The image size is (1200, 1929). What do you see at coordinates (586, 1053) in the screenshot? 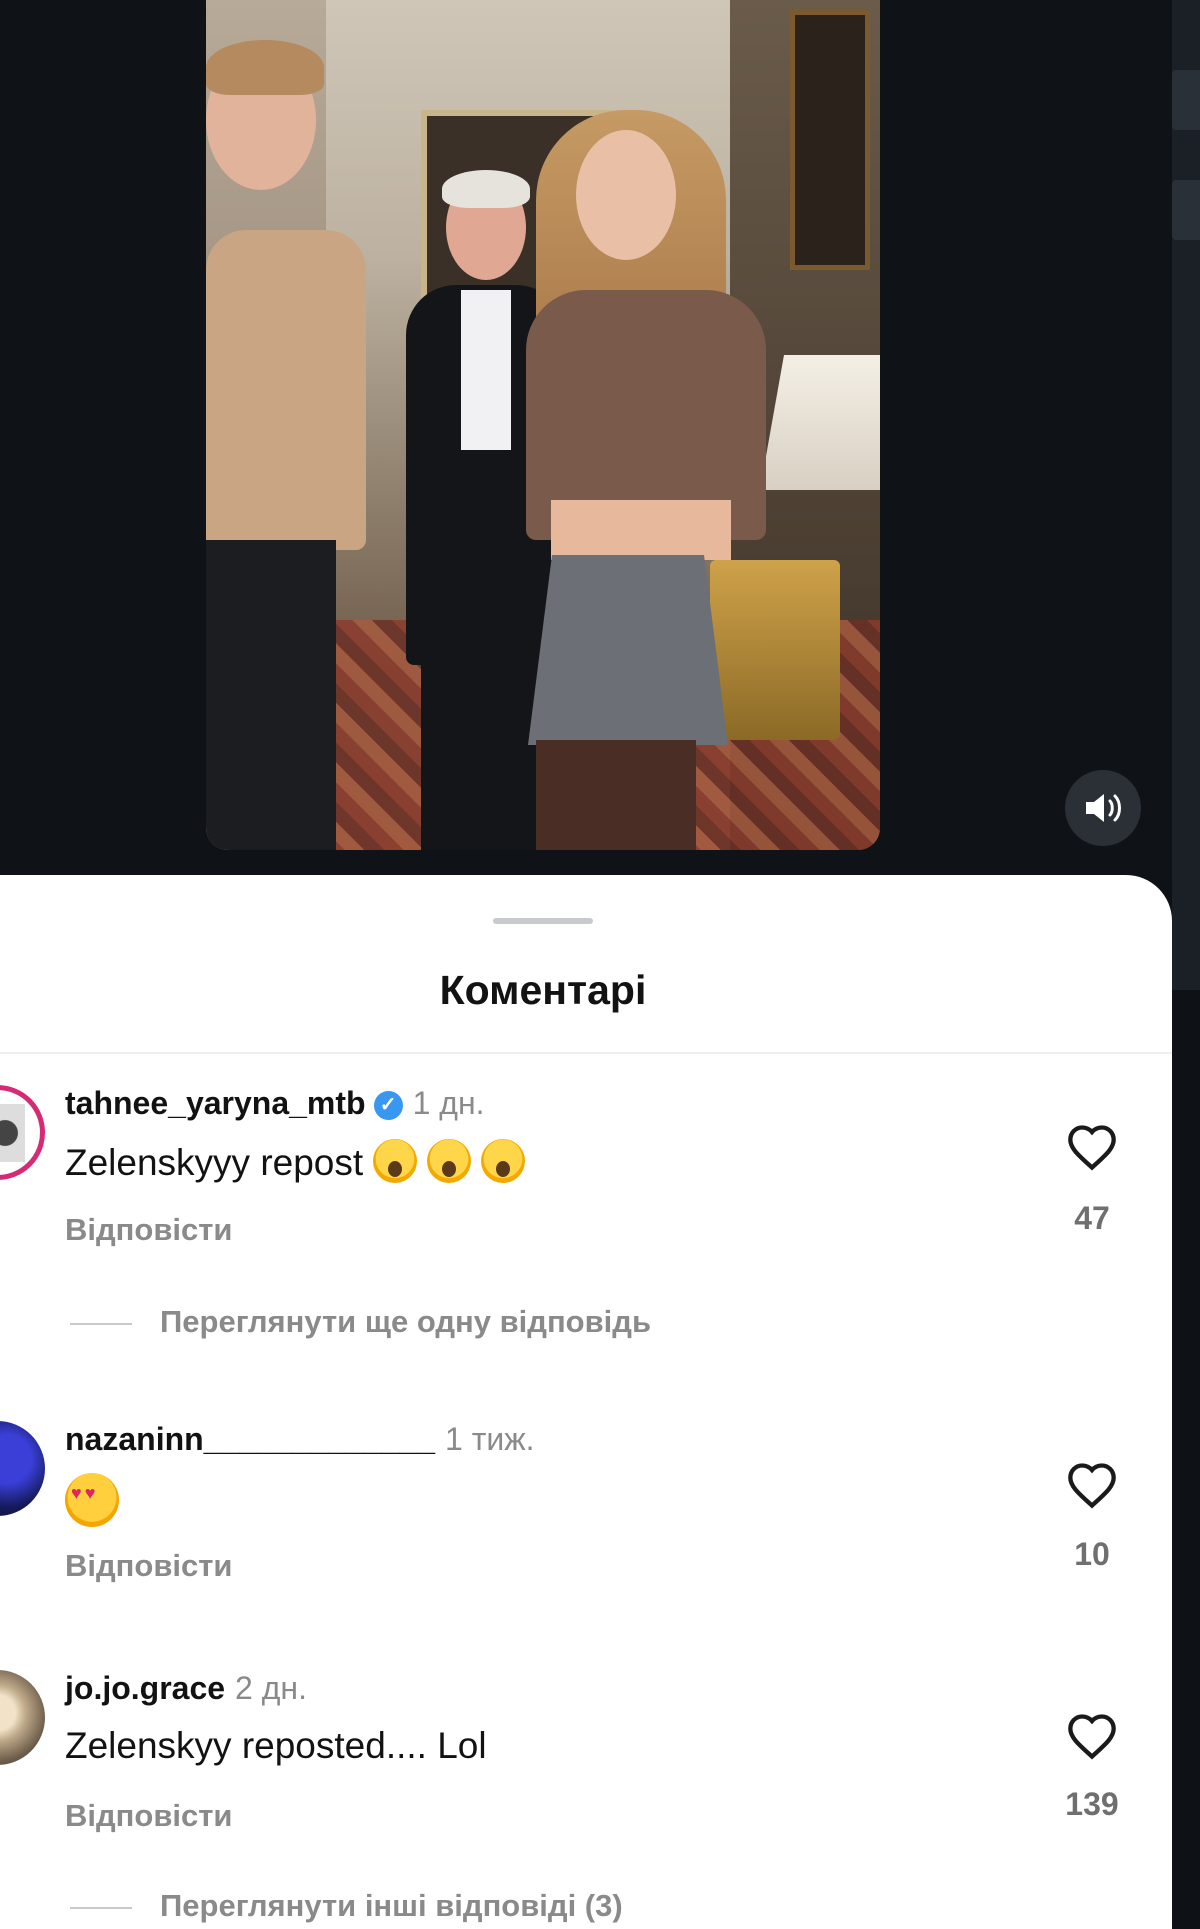
I see `divider` at bounding box center [586, 1053].